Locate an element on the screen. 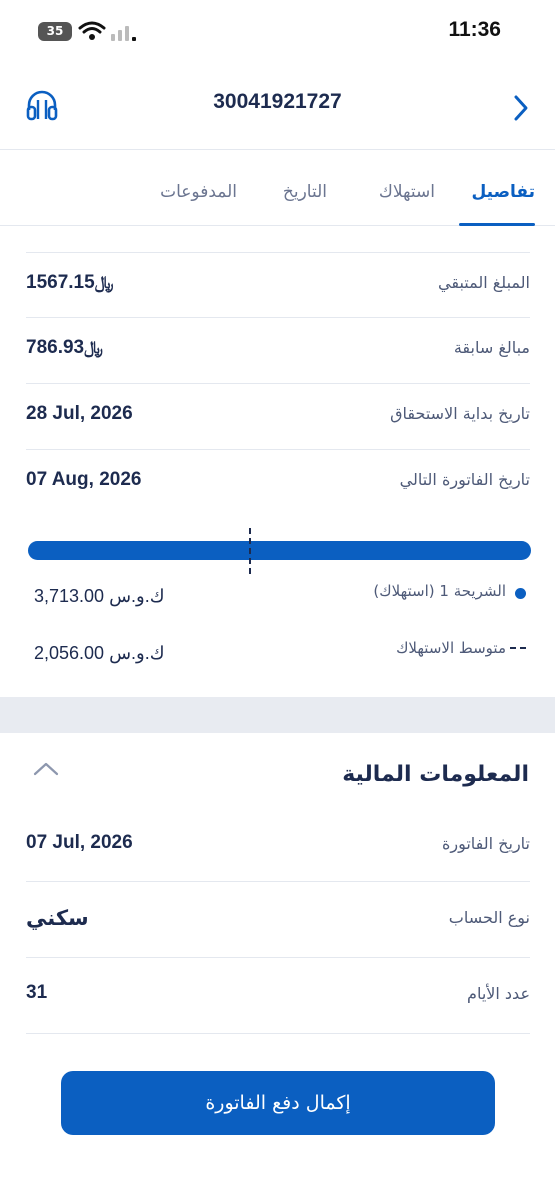  financial-row-bill-date: تاريخ الفاتورة 07 Jul, 2026 is located at coordinates (278, 845).